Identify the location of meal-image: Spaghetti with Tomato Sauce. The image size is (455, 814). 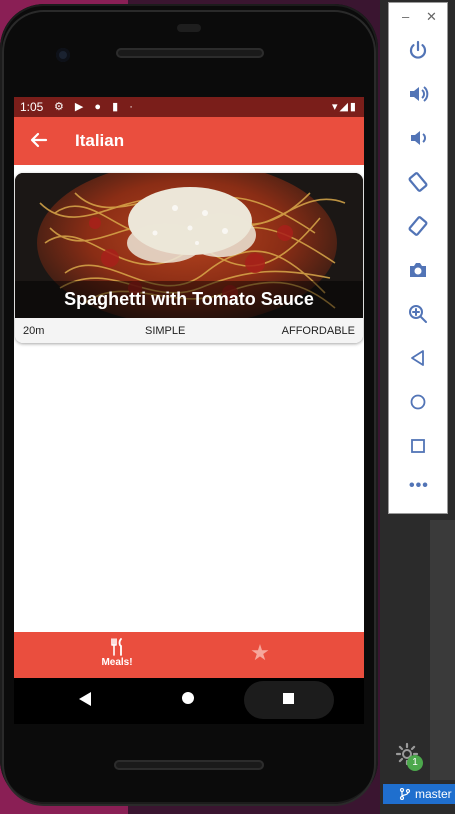
(189, 249).